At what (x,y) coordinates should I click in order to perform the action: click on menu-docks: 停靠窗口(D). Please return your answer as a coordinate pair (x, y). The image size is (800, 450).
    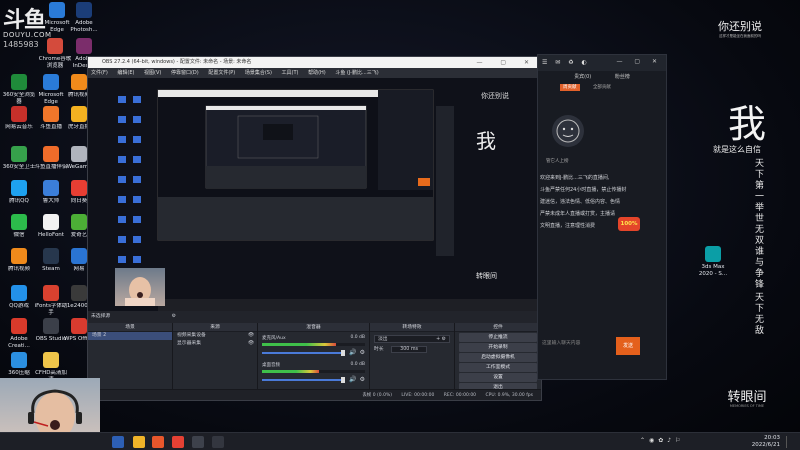
    Looking at the image, I should click on (185, 73).